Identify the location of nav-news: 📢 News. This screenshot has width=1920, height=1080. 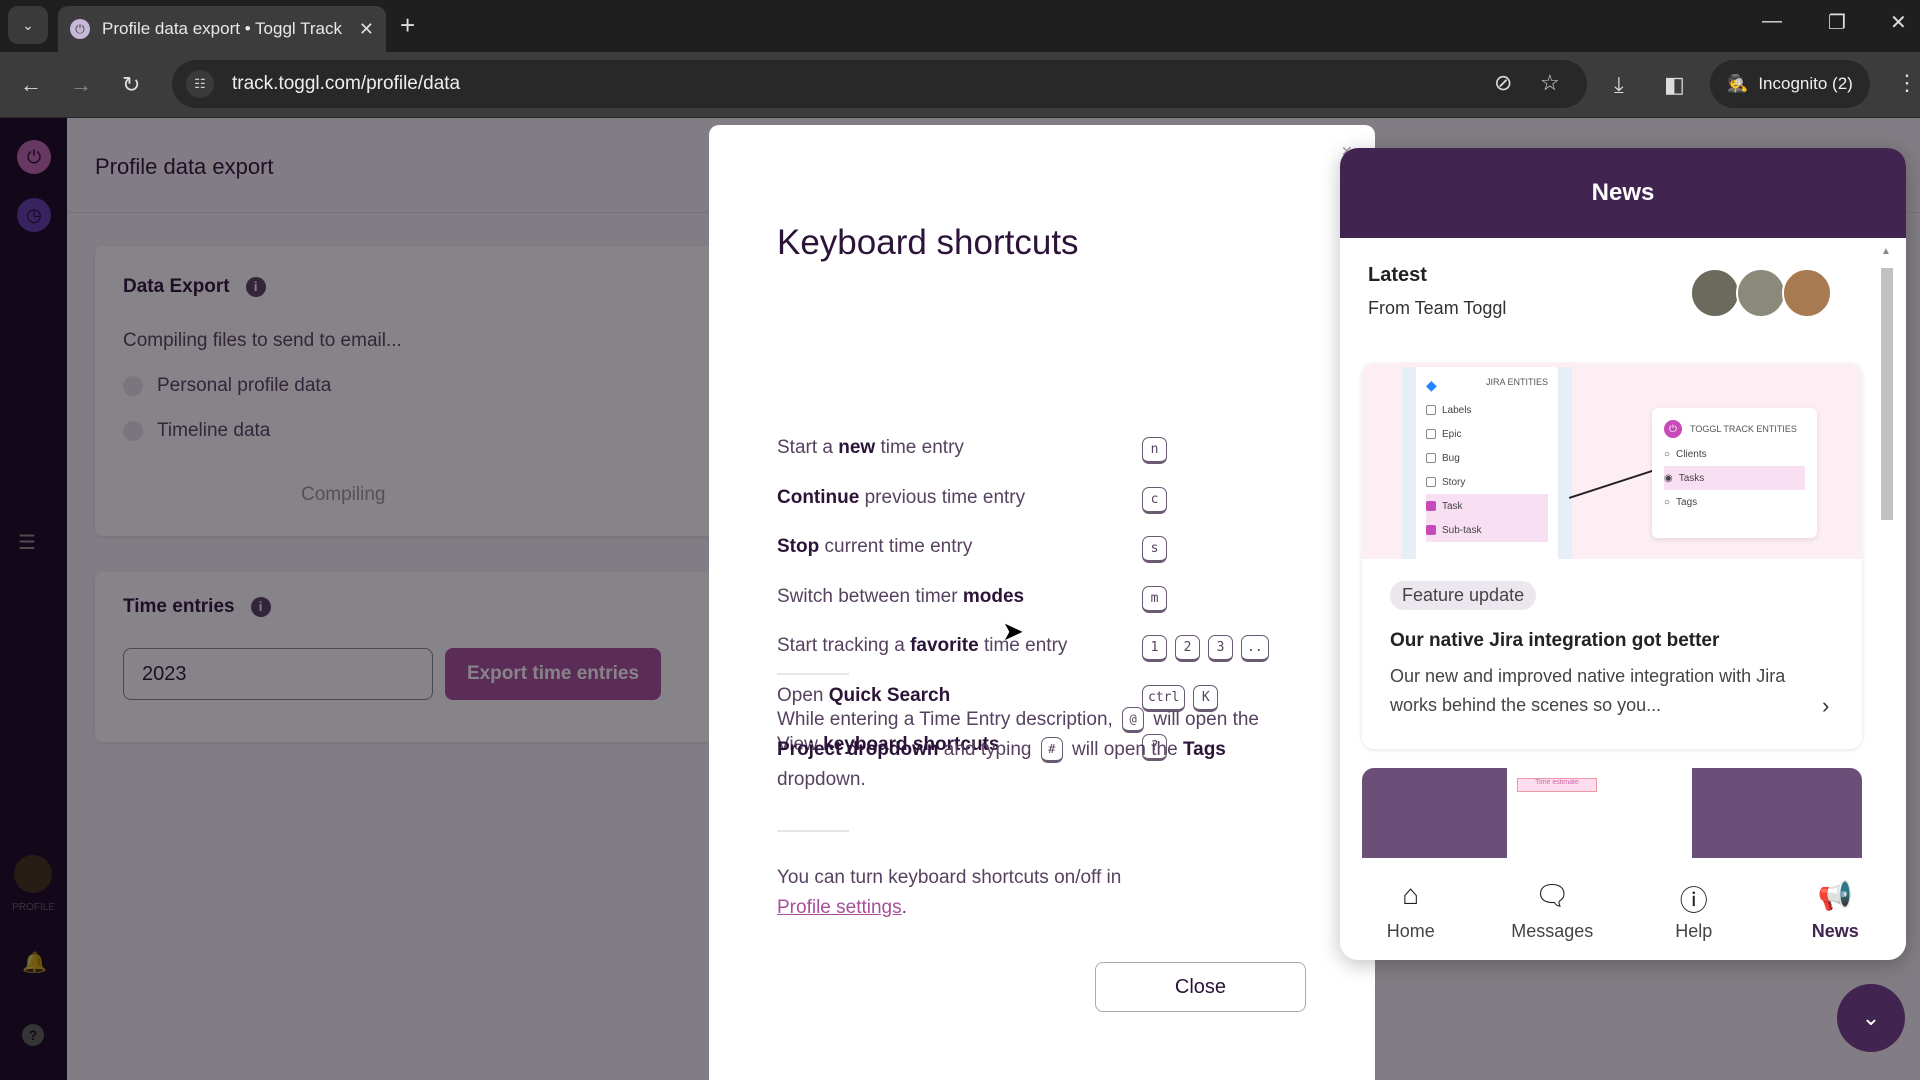
(1835, 910).